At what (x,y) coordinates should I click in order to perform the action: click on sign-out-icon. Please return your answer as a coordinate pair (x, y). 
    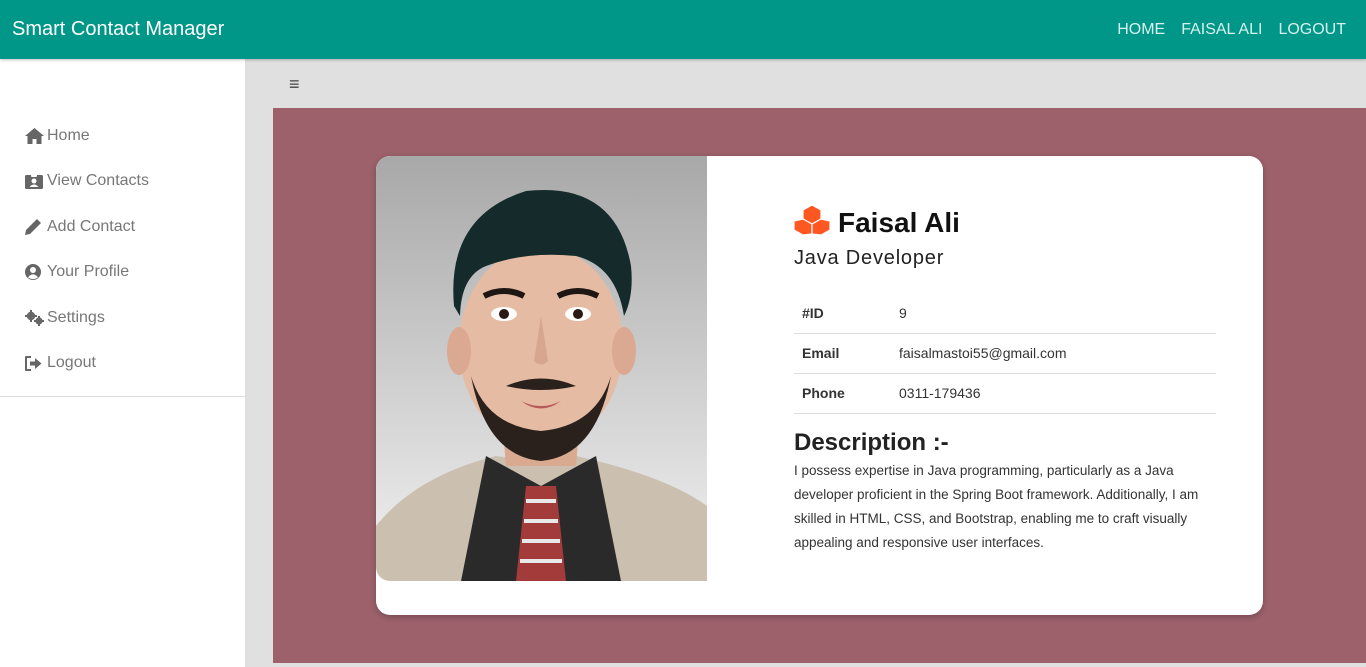
    Looking at the image, I should click on (35, 363).